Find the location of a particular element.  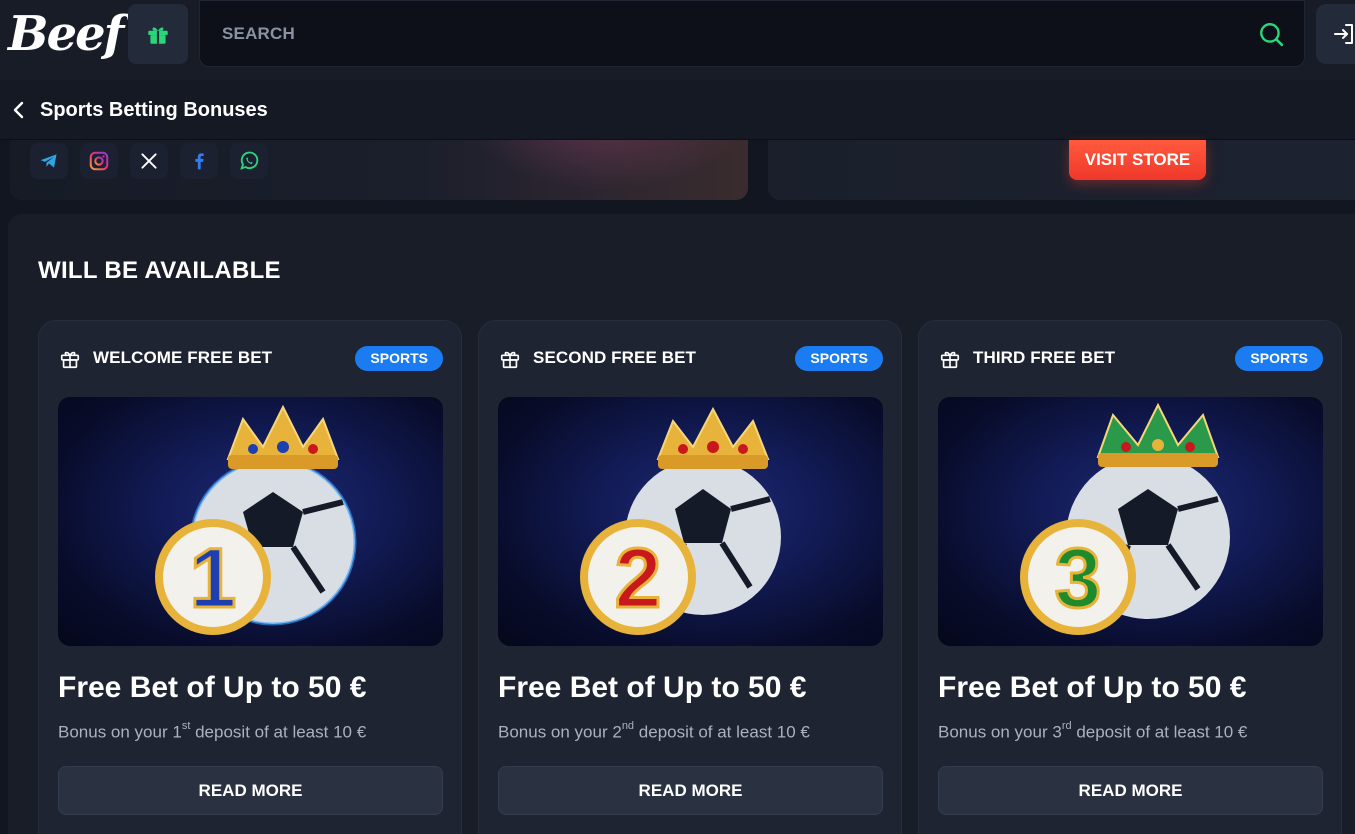

facebook-icon is located at coordinates (199, 161).